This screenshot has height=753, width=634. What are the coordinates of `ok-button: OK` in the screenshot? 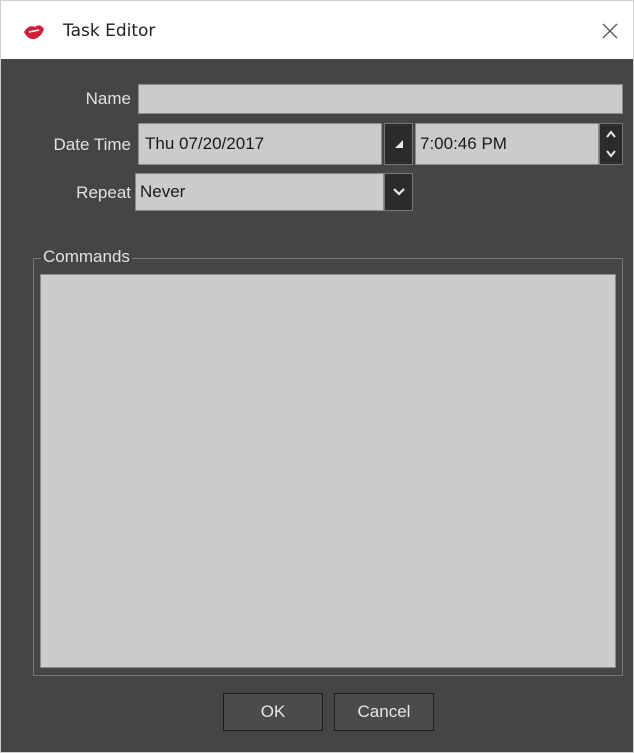 It's located at (273, 712).